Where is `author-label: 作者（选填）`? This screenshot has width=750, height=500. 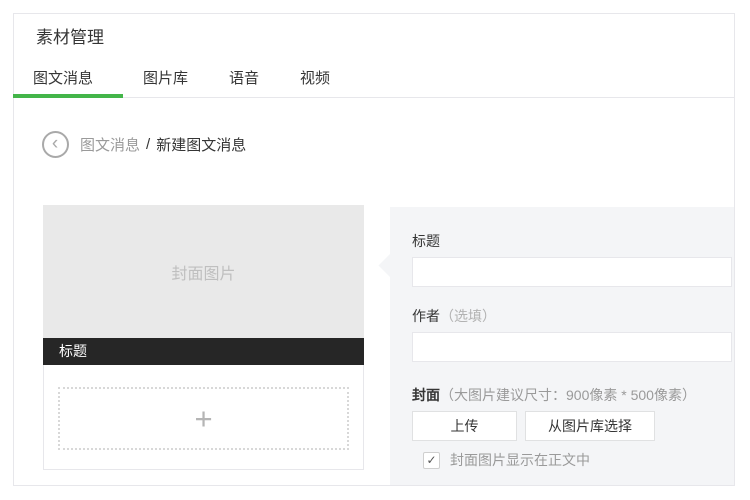
author-label: 作者（选填） is located at coordinates (454, 316).